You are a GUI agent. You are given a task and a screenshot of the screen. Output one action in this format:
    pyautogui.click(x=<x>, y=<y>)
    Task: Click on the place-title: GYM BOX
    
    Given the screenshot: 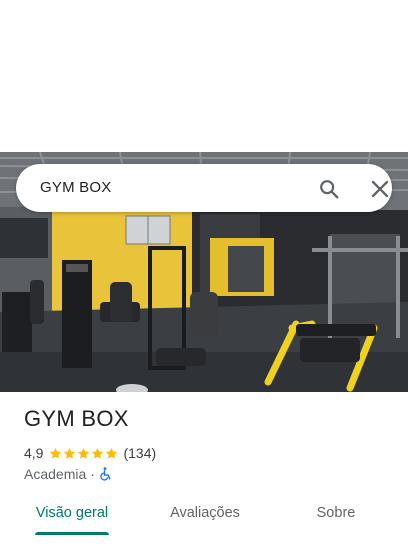 What is the action you would take?
    pyautogui.click(x=76, y=418)
    